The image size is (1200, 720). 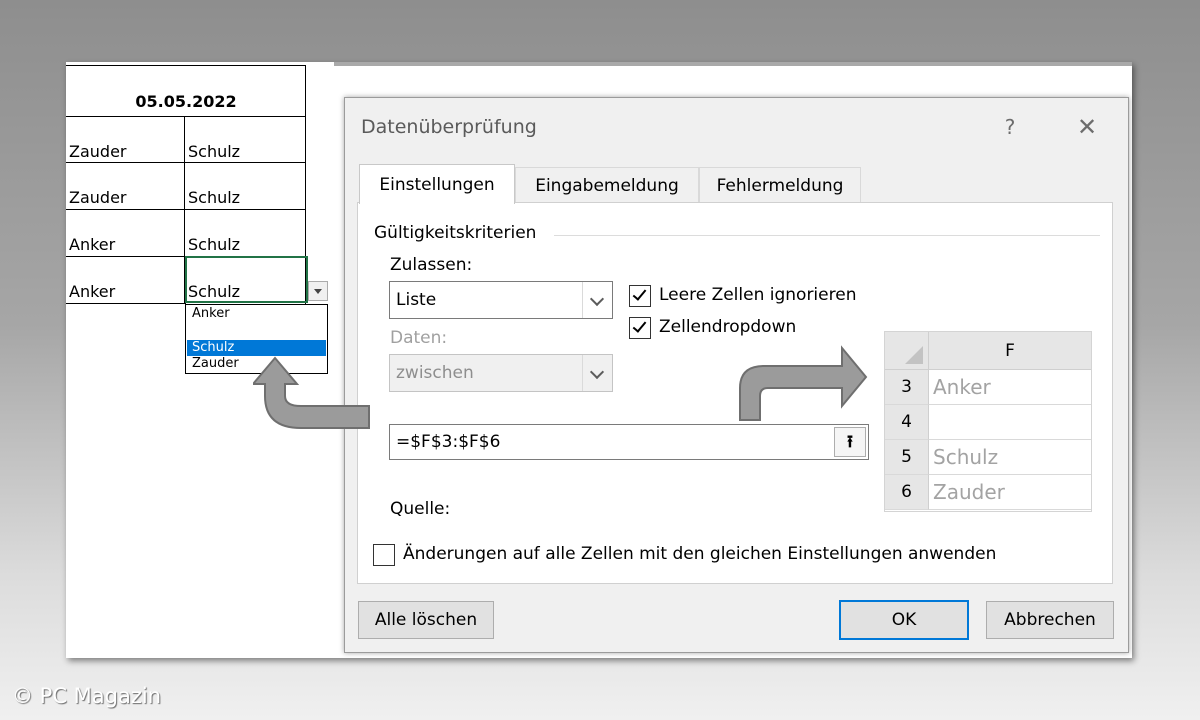 What do you see at coordinates (803, 383) in the screenshot?
I see `arrow-to-preview-icon` at bounding box center [803, 383].